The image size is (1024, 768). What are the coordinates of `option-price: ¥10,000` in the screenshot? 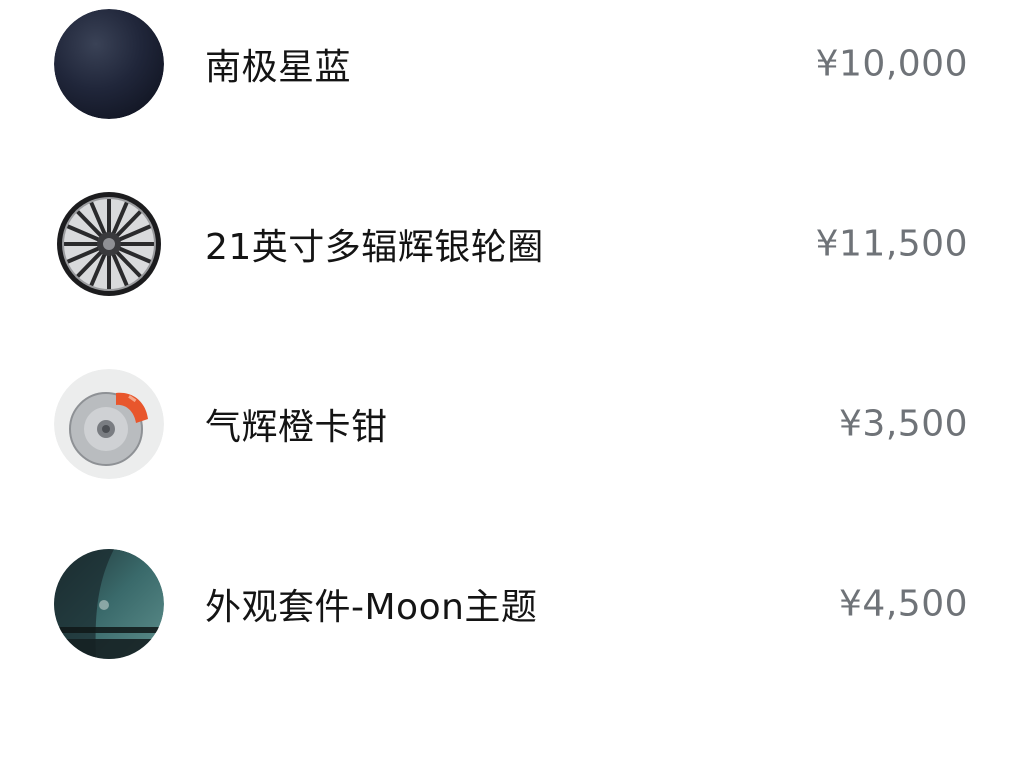 It's located at (891, 64).